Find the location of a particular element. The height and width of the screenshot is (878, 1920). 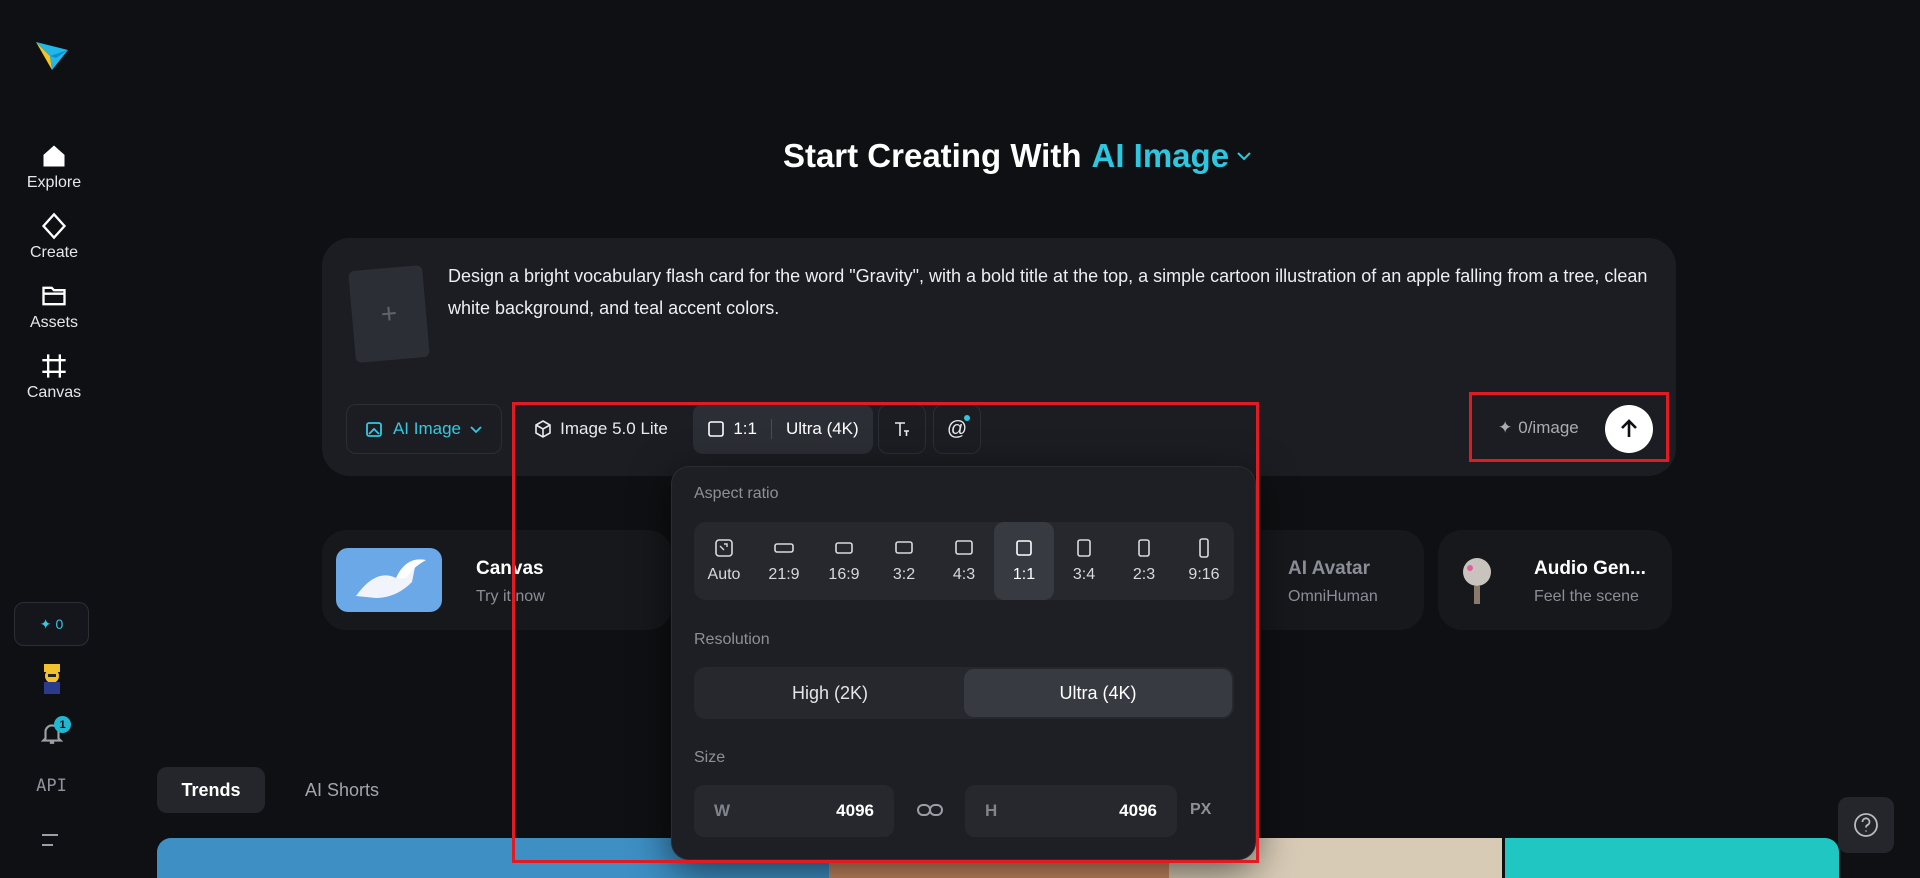

gallery-item is located at coordinates (1672, 858).